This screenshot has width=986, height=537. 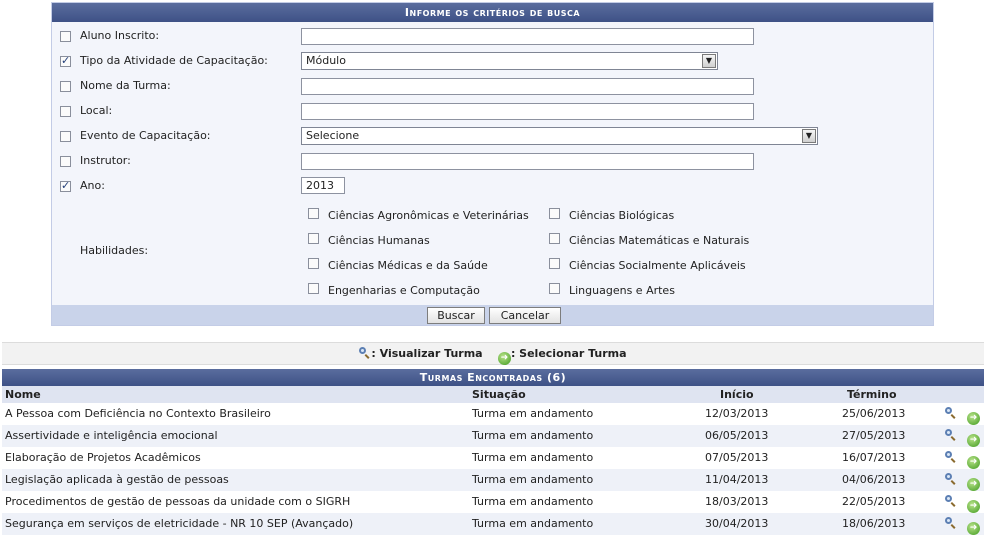 What do you see at coordinates (65, 111) in the screenshot?
I see `checkbox-local` at bounding box center [65, 111].